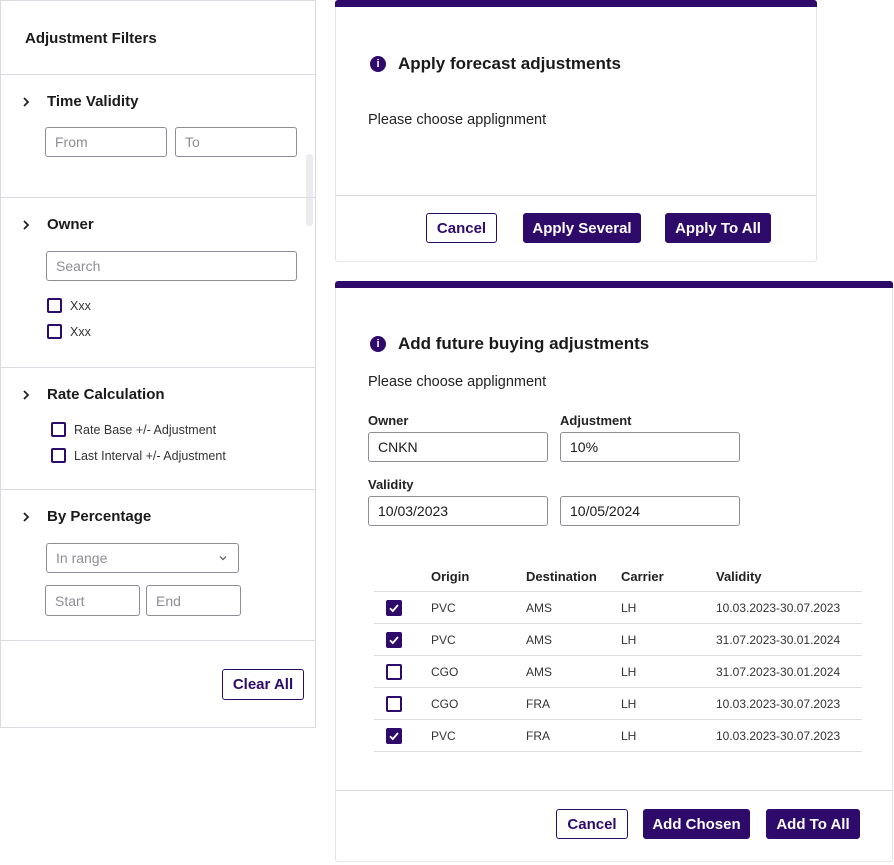  What do you see at coordinates (458, 511) in the screenshot?
I see `validity-from-input: 10/03/2023` at bounding box center [458, 511].